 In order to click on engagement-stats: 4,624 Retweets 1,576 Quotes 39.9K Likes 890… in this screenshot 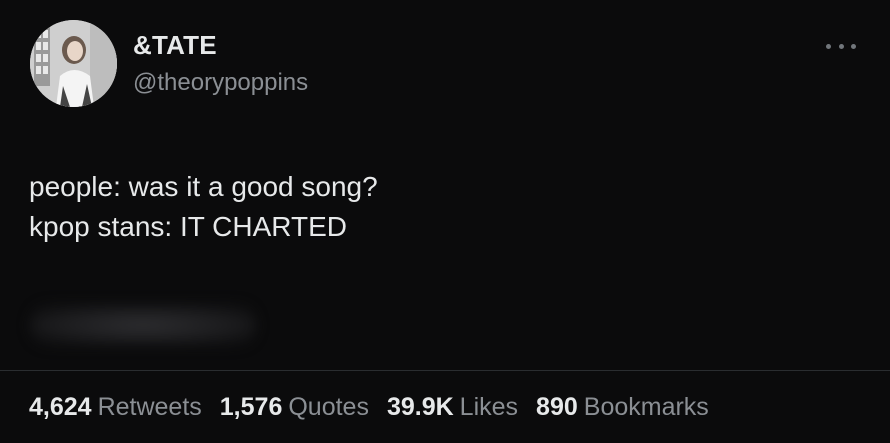, I will do `click(369, 407)`.